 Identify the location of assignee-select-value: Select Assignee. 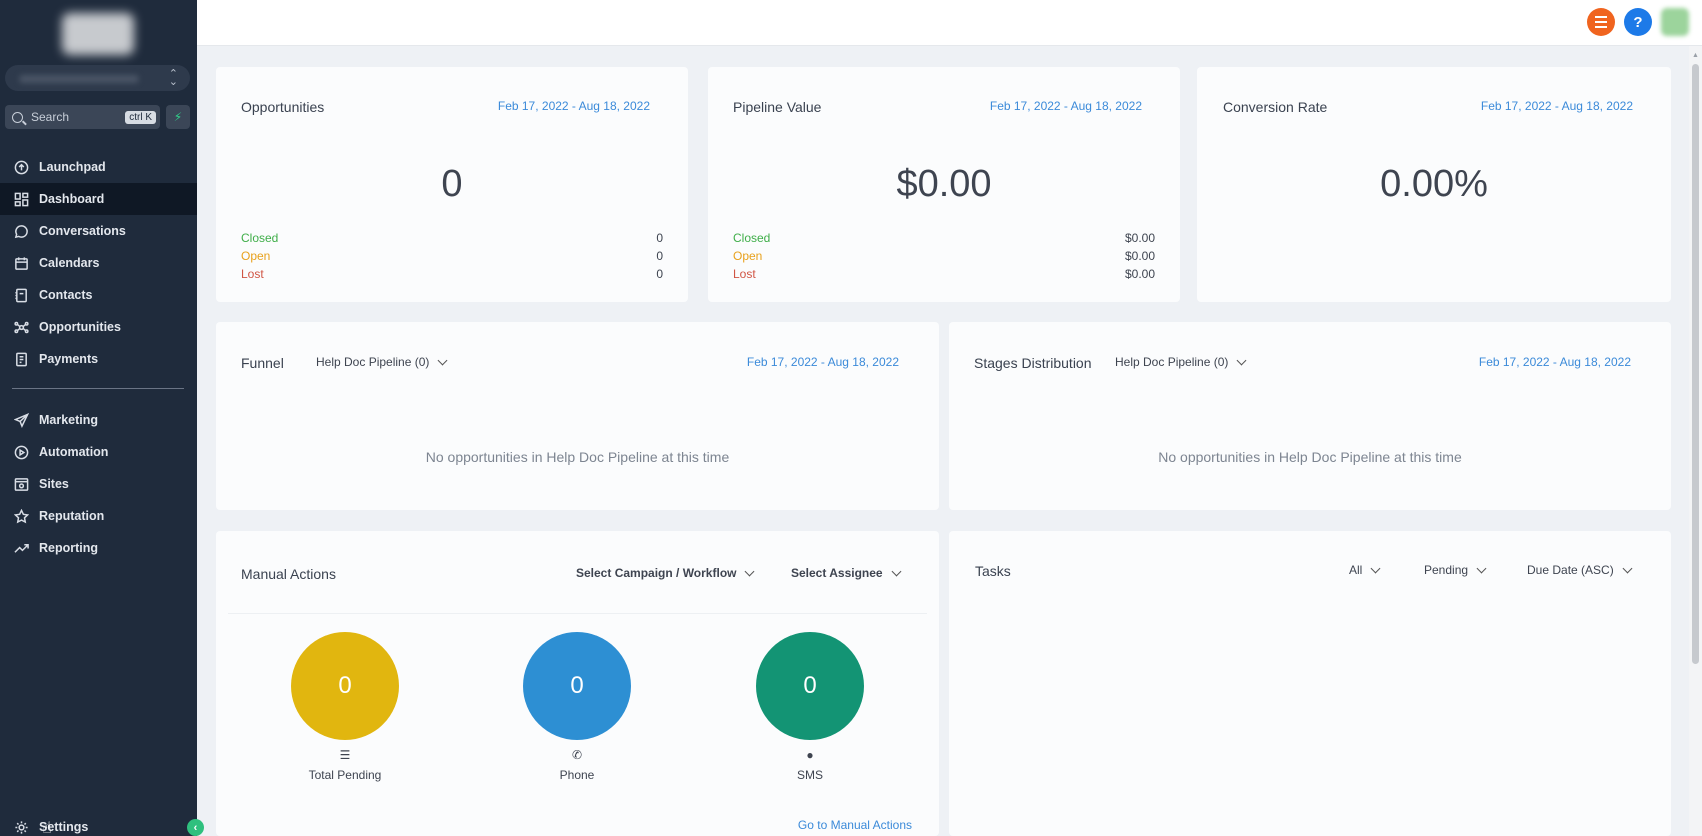
(837, 573).